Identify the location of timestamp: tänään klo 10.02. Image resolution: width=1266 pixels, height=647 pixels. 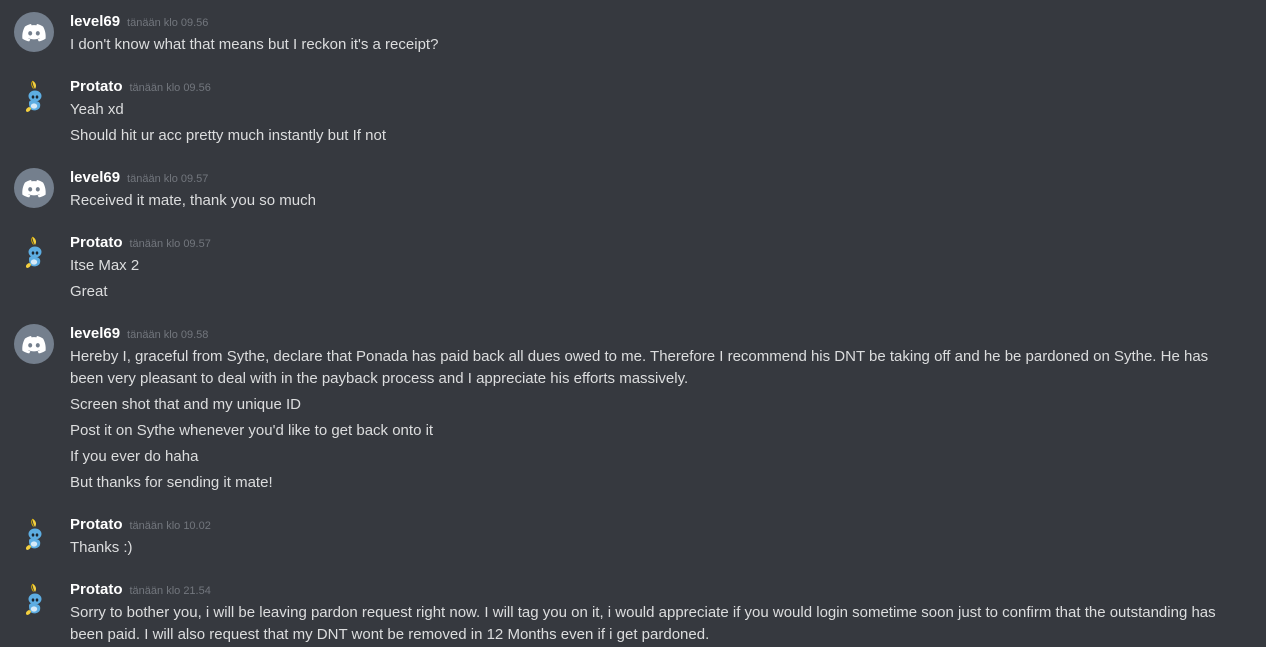
(170, 526).